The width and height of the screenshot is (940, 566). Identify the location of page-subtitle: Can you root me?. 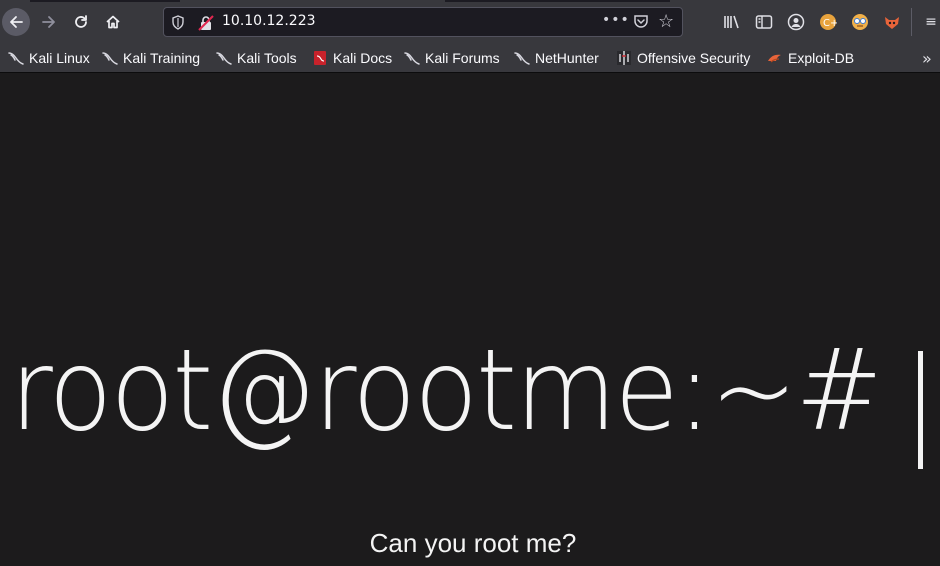
(473, 543).